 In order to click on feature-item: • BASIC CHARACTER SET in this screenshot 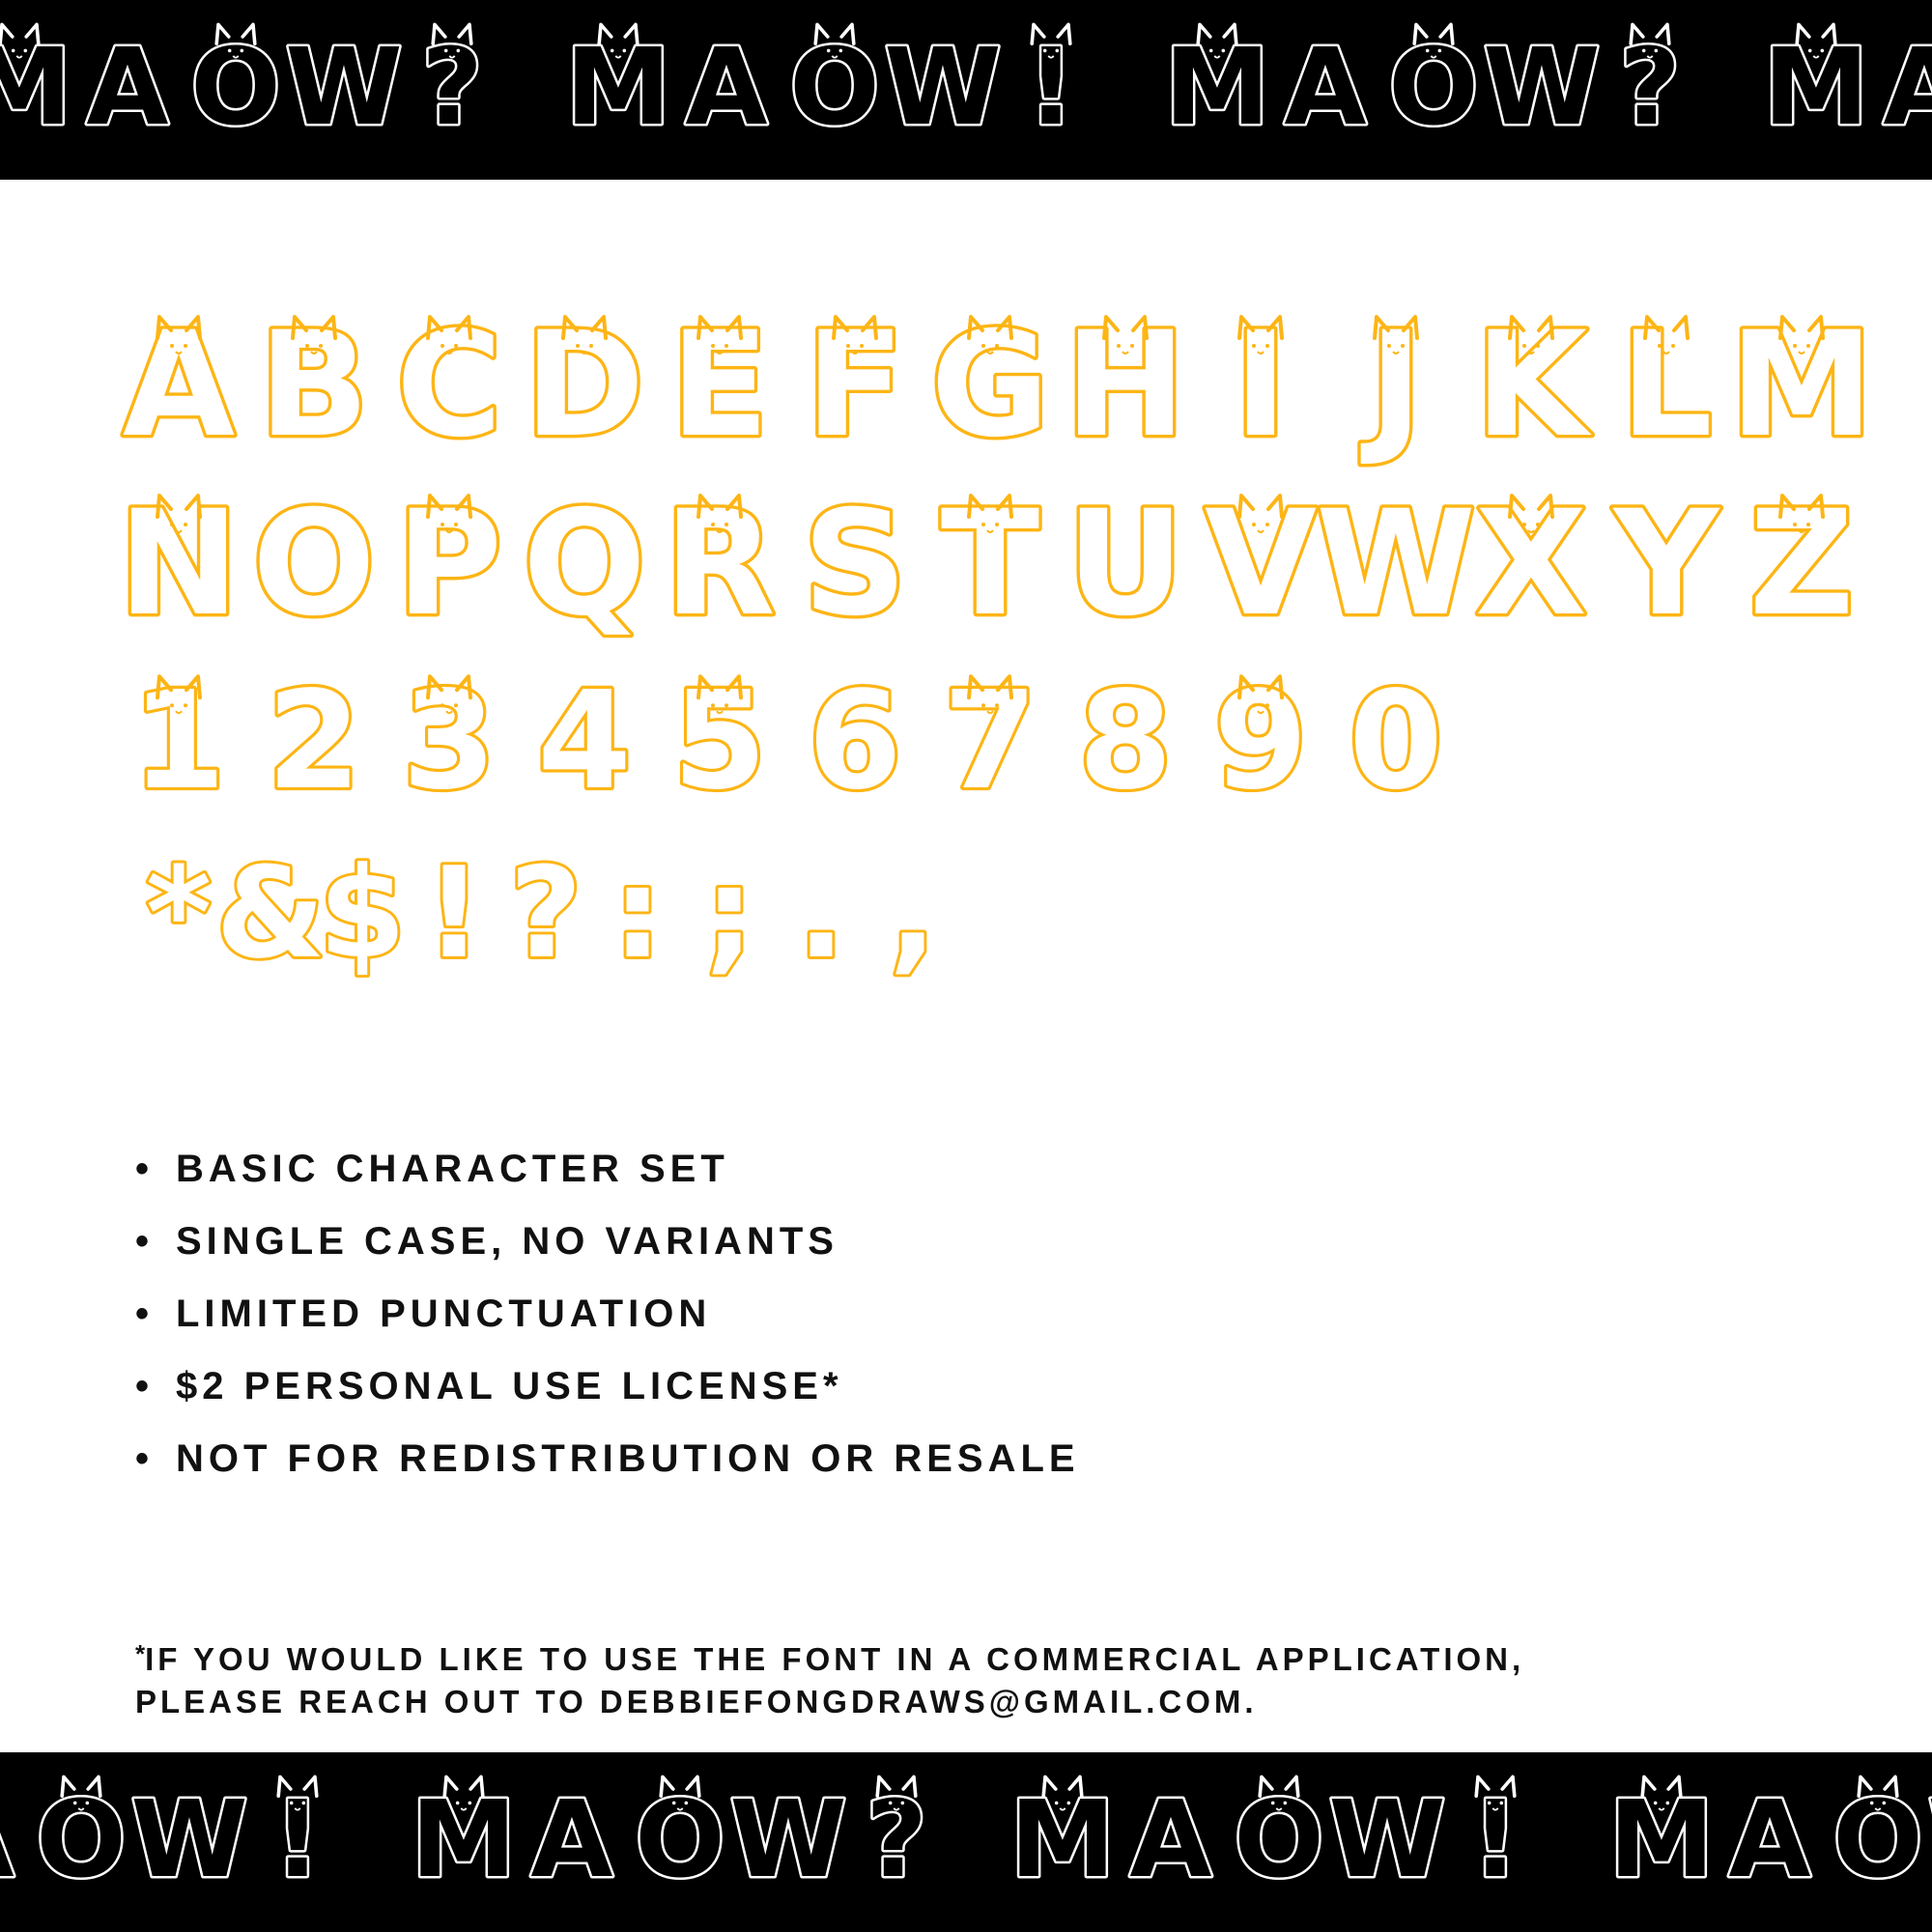, I will do `click(607, 1176)`.